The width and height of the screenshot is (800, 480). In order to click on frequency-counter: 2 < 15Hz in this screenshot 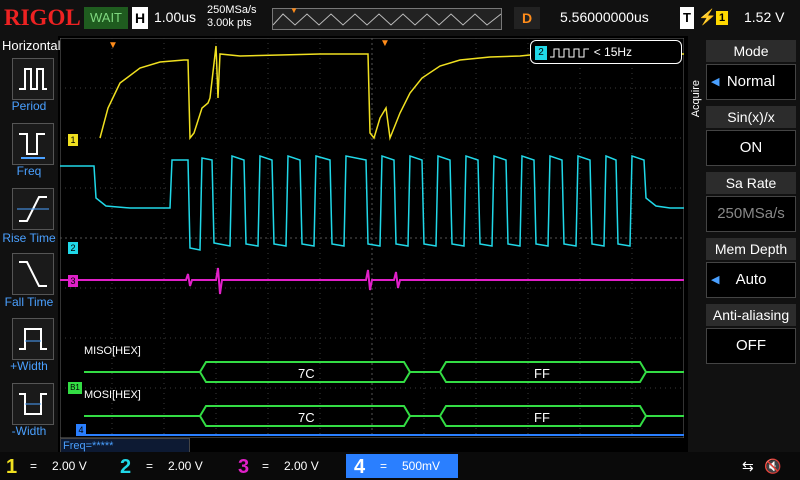, I will do `click(606, 52)`.